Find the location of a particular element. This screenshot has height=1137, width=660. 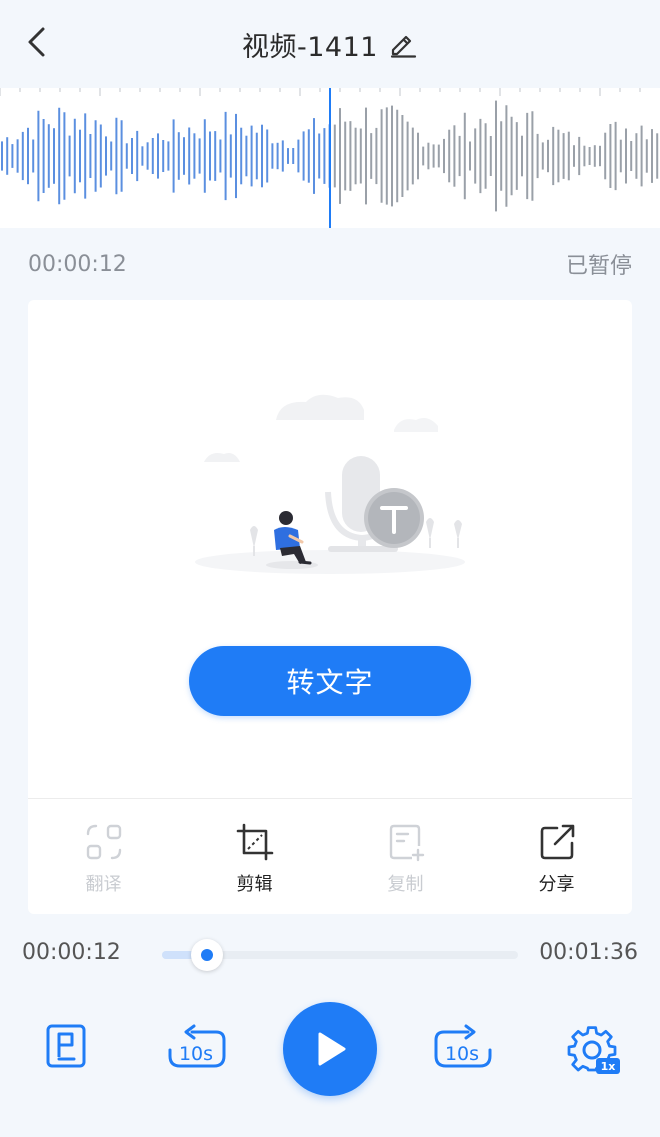

progress-row: 00:00:12 00:01:36 is located at coordinates (330, 954).